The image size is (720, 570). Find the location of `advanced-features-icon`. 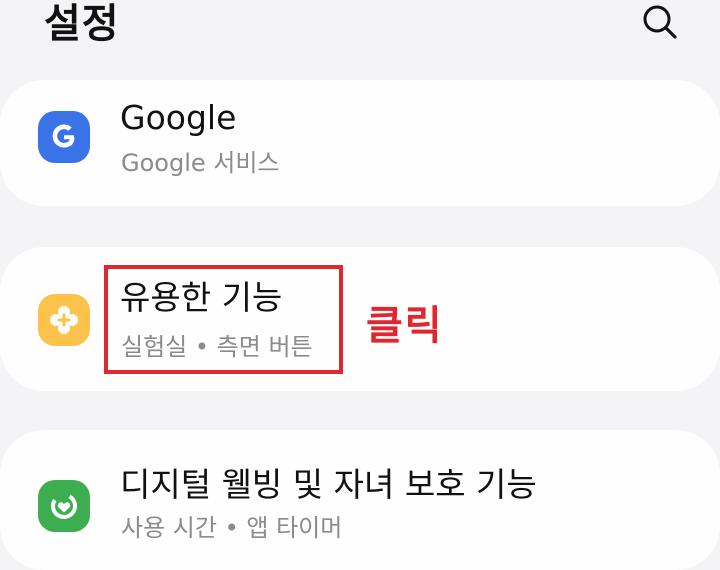

advanced-features-icon is located at coordinates (64, 320).